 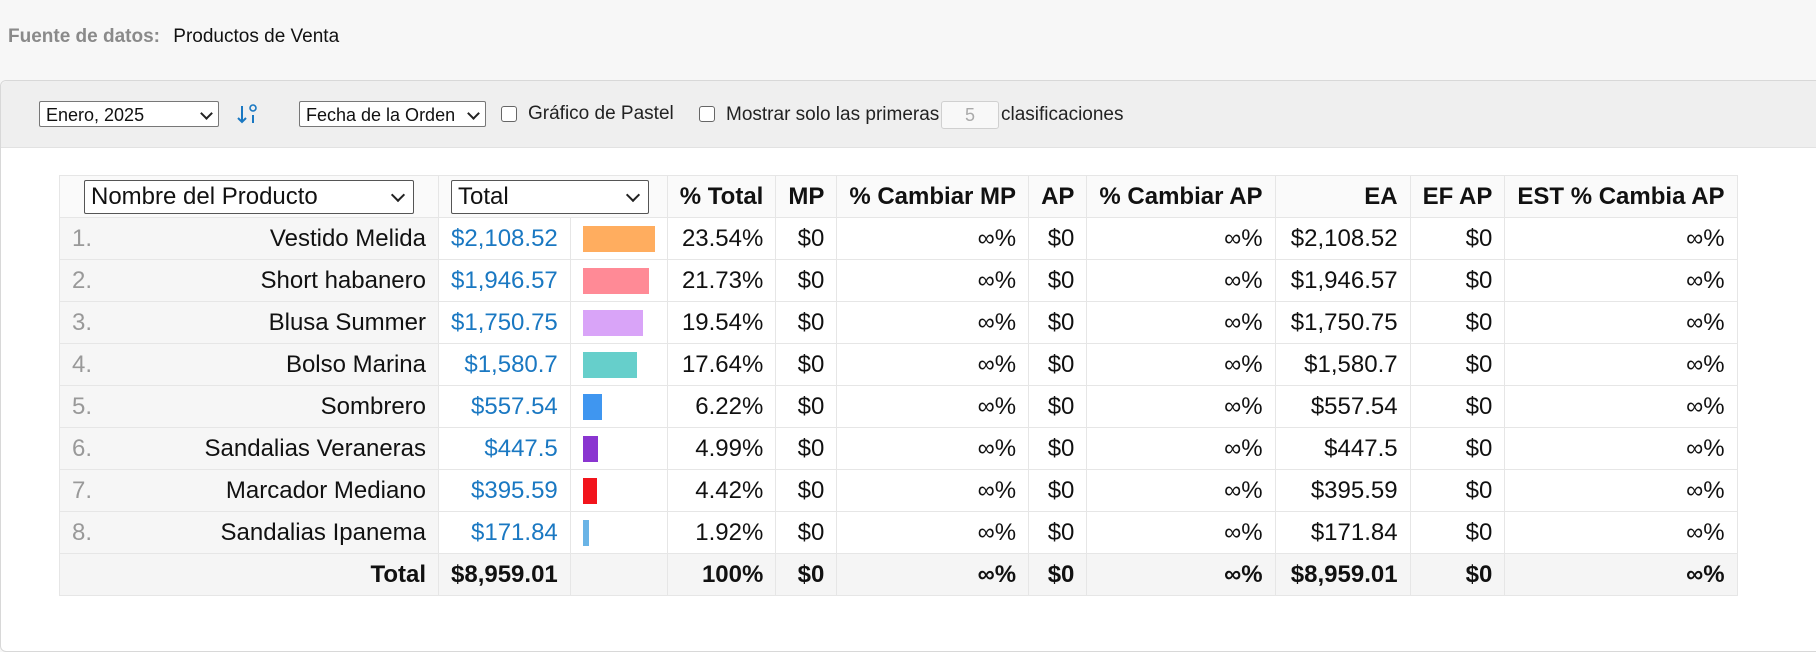 What do you see at coordinates (1342, 196) in the screenshot?
I see `col-header-ea: EA` at bounding box center [1342, 196].